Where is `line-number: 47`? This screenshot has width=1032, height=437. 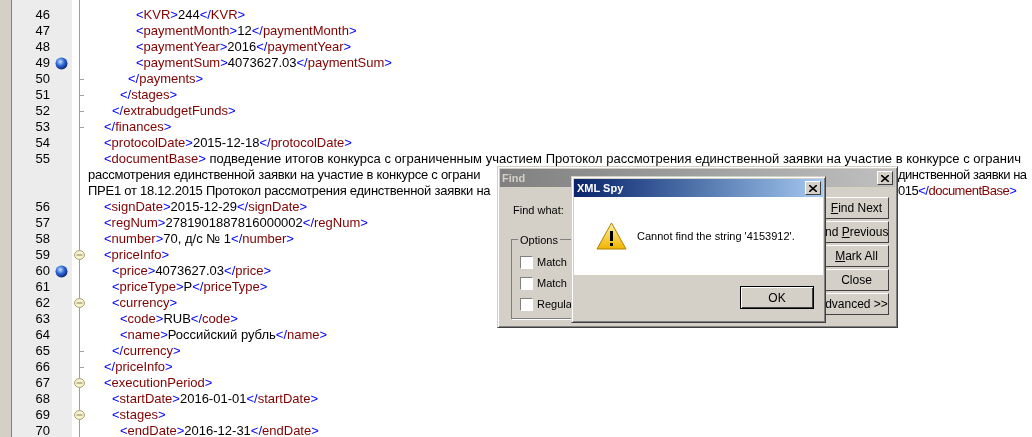
line-number: 47 is located at coordinates (42, 30).